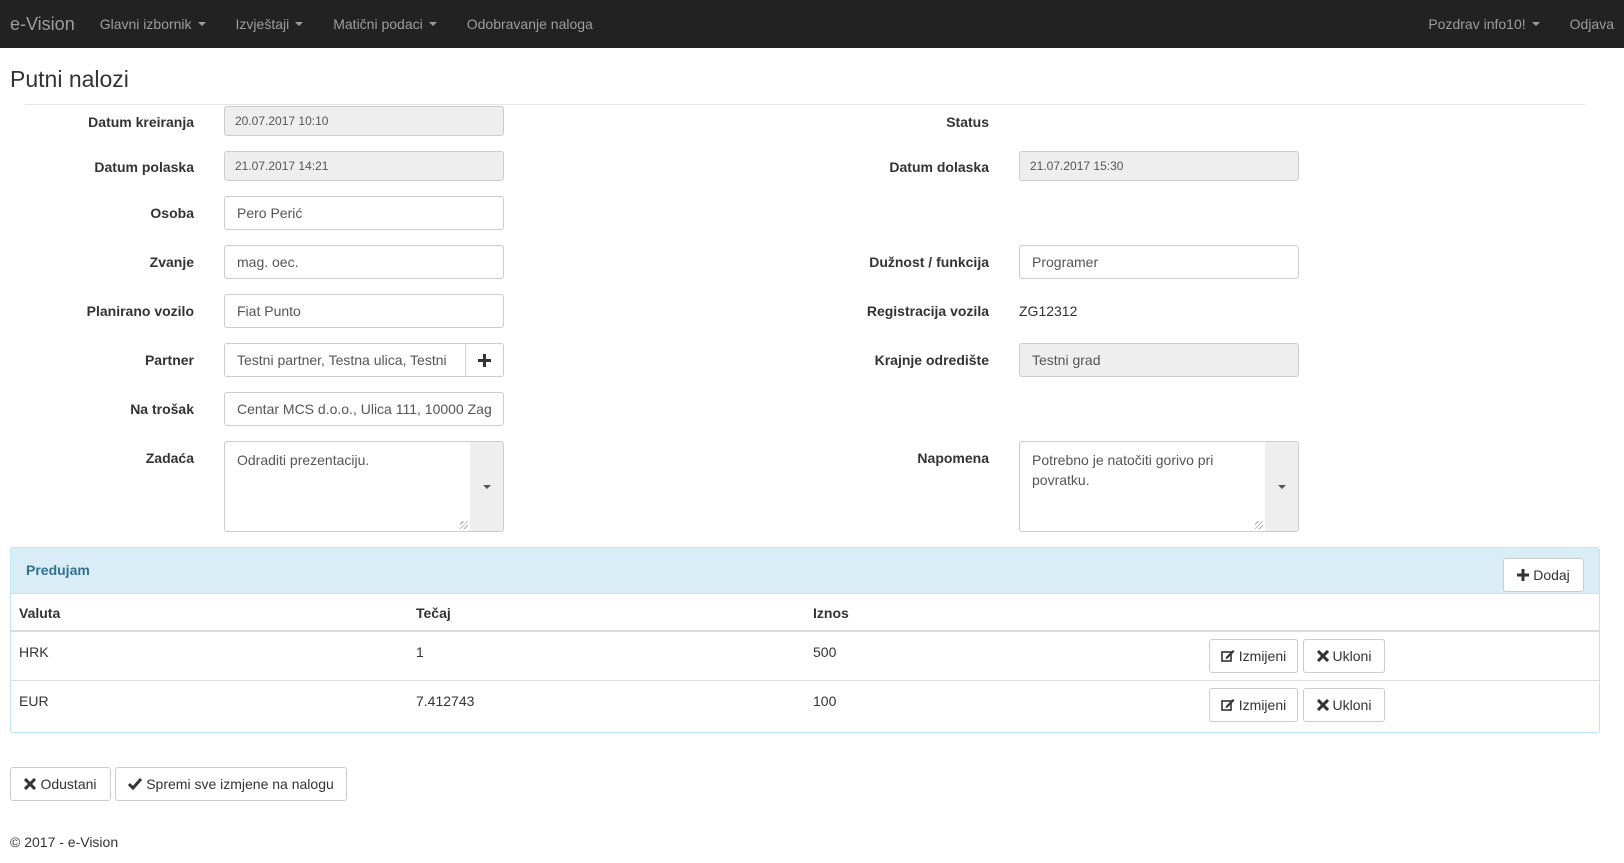 The width and height of the screenshot is (1624, 863). I want to click on footer-copyright: © 2017 - e-Vision, so click(64, 842).